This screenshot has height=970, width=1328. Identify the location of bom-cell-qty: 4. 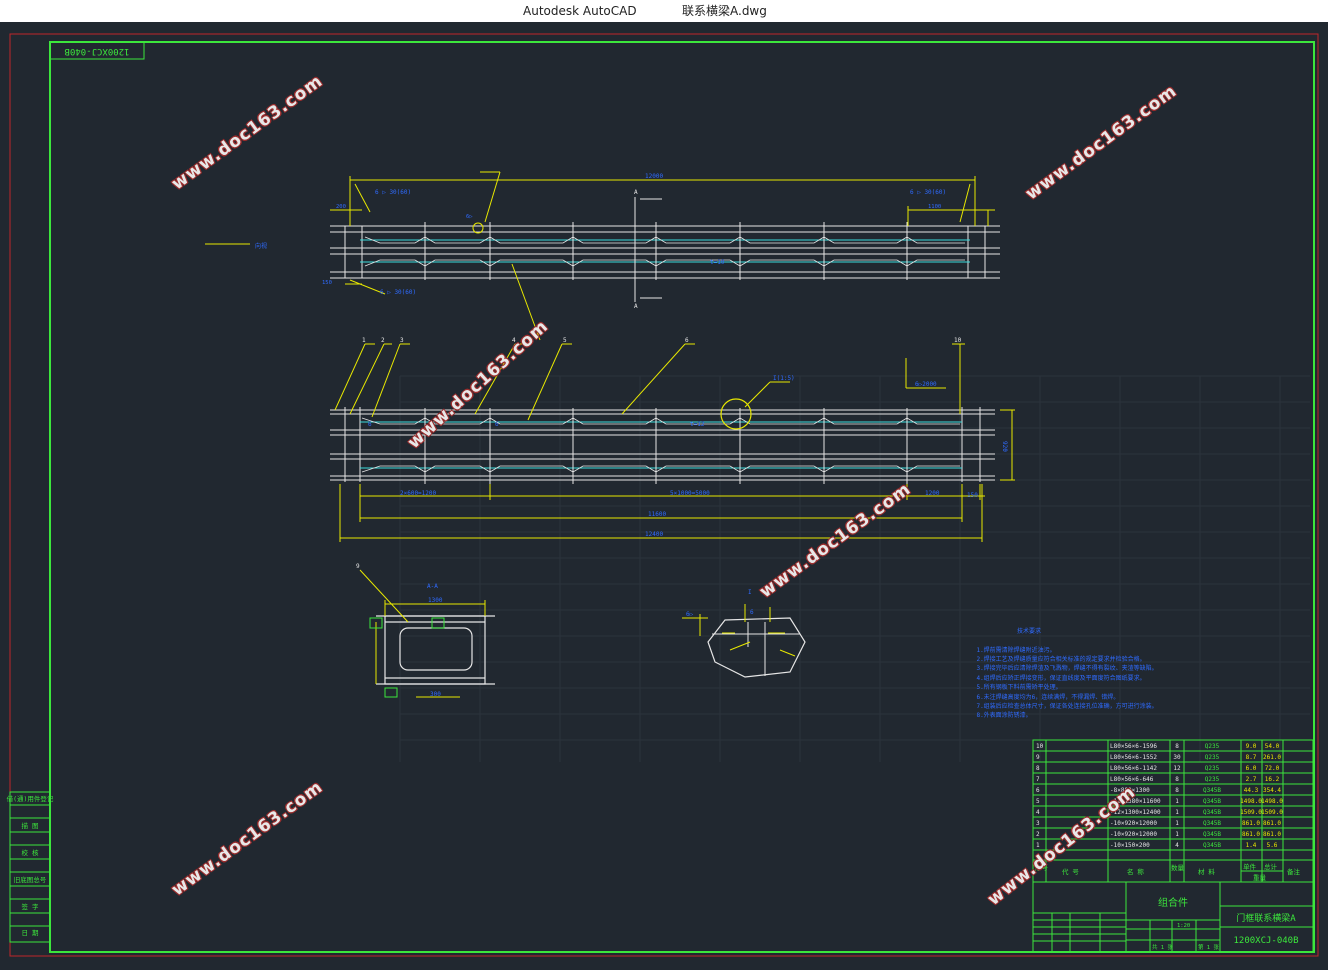
(1177, 845).